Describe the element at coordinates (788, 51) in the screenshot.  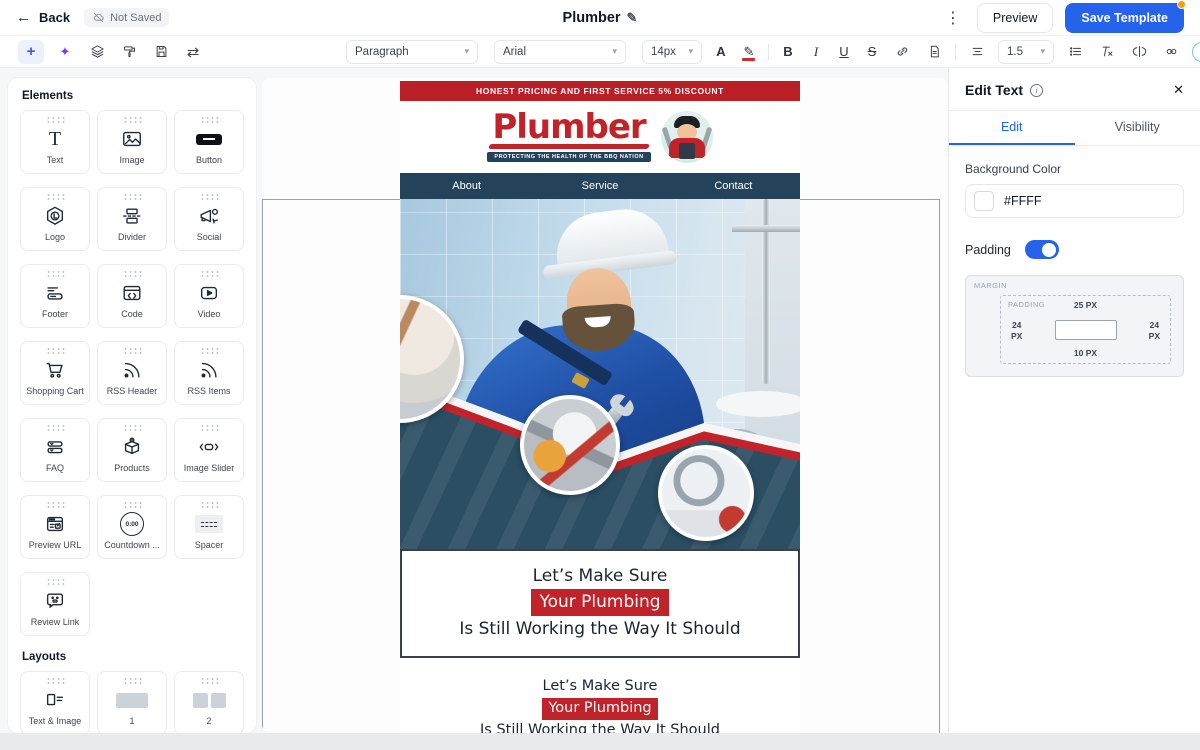
I see `bold-button: B` at that location.